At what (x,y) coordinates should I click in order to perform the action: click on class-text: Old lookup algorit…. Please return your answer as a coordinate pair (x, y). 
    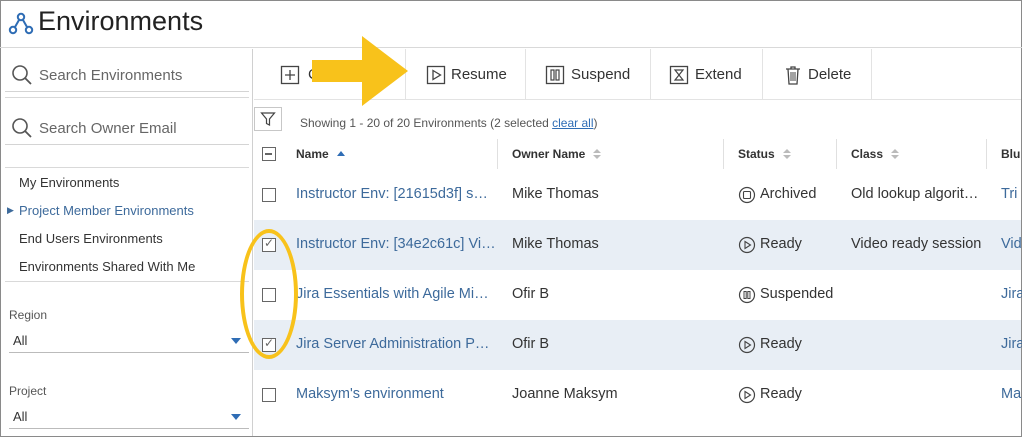
    Looking at the image, I should click on (915, 194).